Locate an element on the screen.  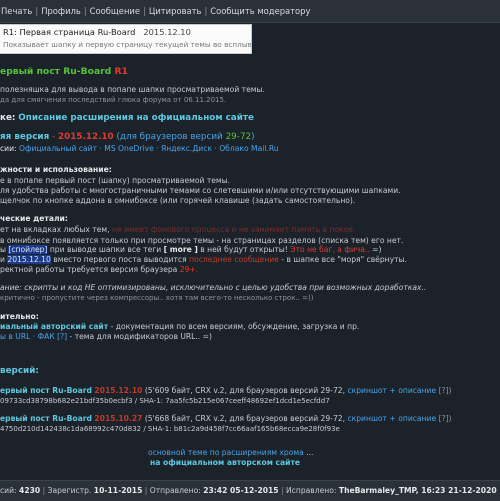
message-link: Сообщение is located at coordinates (115, 11).